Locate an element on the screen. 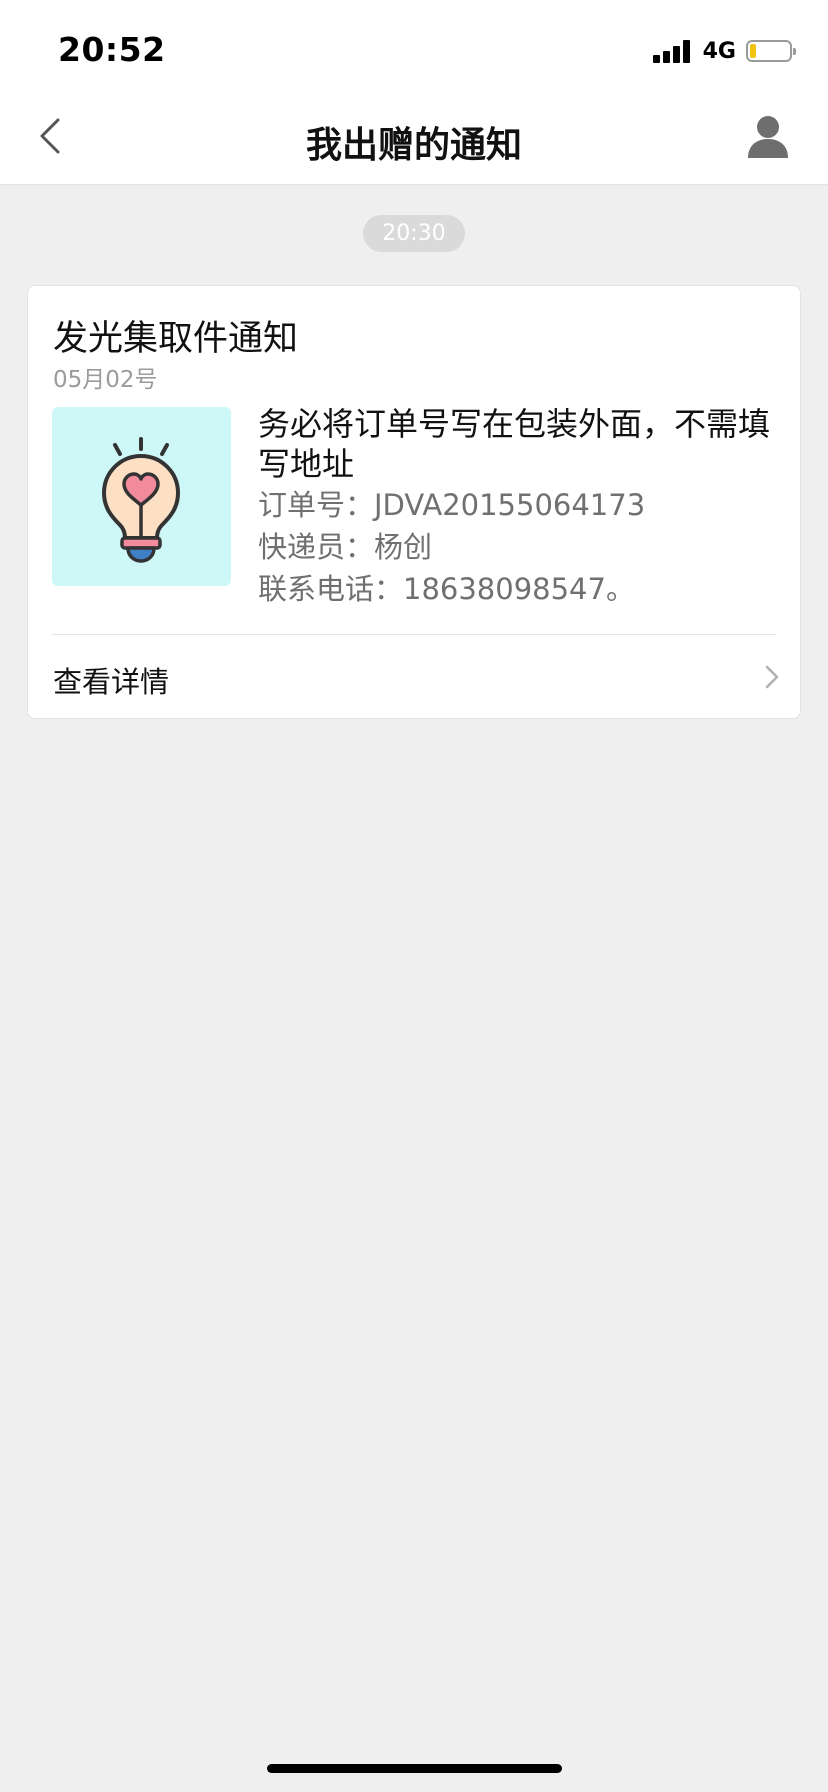 The image size is (828, 1792). status-bar: 20:52 4G is located at coordinates (414, 44).